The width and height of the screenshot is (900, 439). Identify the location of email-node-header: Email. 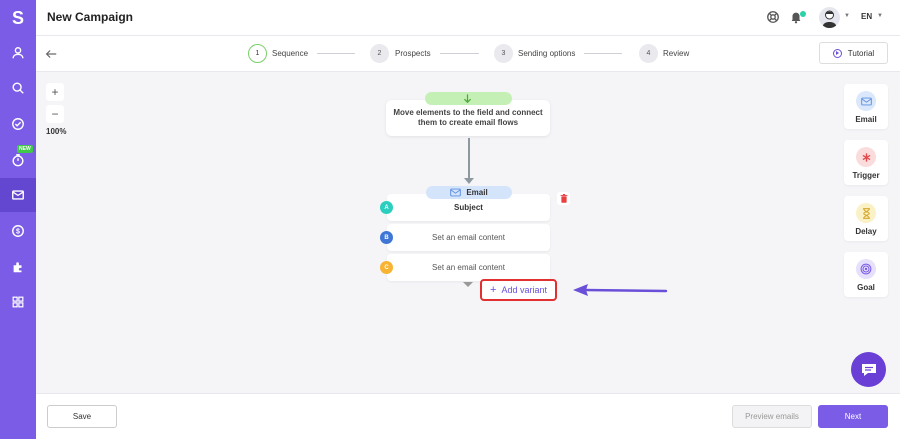
(469, 192).